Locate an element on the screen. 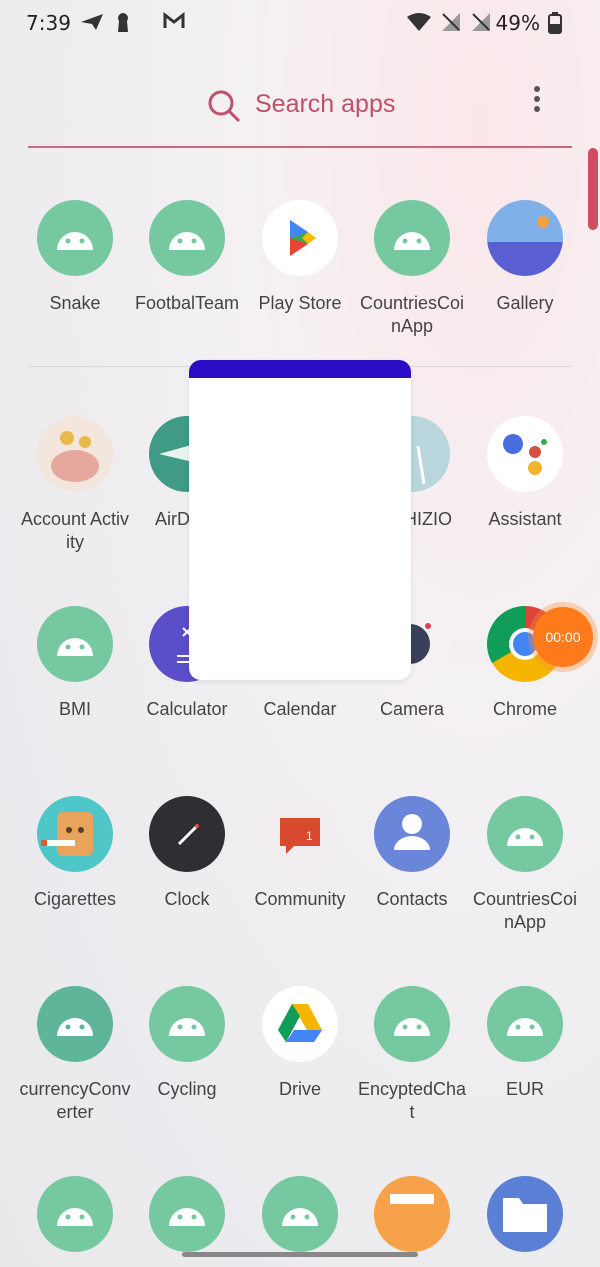 This screenshot has width=600, height=1267. app-label: Assistant is located at coordinates (525, 519).